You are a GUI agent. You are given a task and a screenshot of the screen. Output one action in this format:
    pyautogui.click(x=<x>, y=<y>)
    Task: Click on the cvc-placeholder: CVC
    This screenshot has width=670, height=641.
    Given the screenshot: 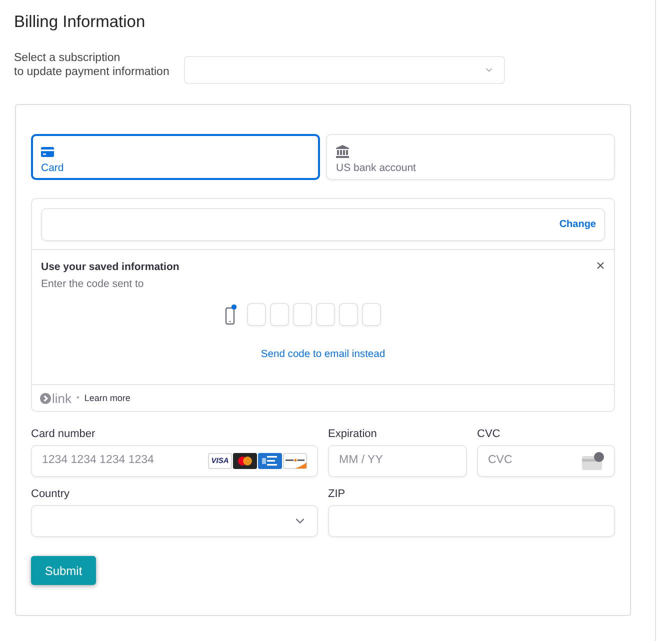 What is the action you would take?
    pyautogui.click(x=500, y=460)
    